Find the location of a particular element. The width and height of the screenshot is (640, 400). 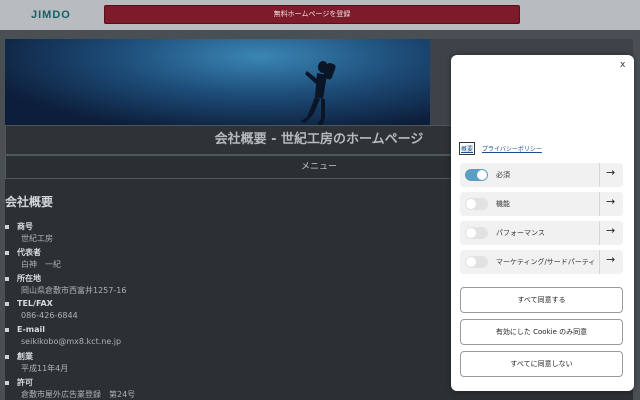

cookie-links: 概要 プライバシーポリシー is located at coordinates (500, 148).